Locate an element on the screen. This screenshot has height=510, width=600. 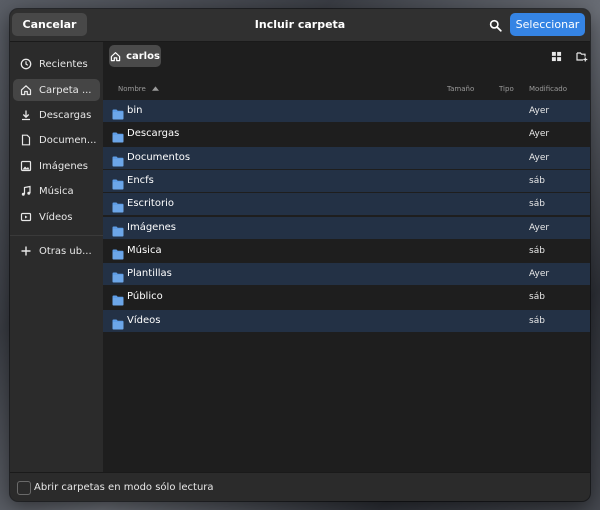
file-name: Descargas is located at coordinates (153, 134).